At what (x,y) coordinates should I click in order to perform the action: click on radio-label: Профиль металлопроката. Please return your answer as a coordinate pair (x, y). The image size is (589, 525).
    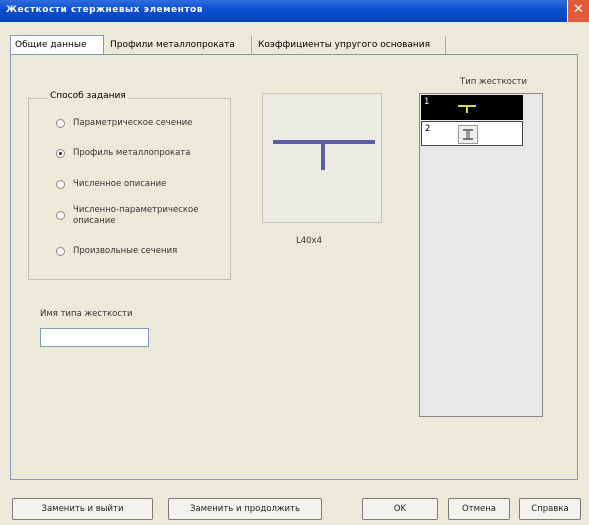
    Looking at the image, I should click on (132, 153).